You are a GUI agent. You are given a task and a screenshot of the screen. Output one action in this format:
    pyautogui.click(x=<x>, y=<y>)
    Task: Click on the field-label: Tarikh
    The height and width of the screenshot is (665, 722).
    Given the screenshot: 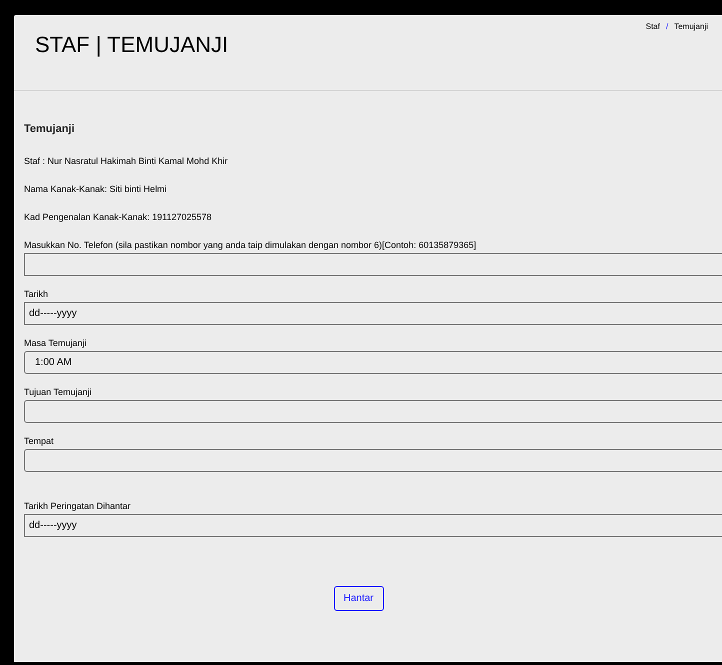 What is the action you would take?
    pyautogui.click(x=37, y=294)
    